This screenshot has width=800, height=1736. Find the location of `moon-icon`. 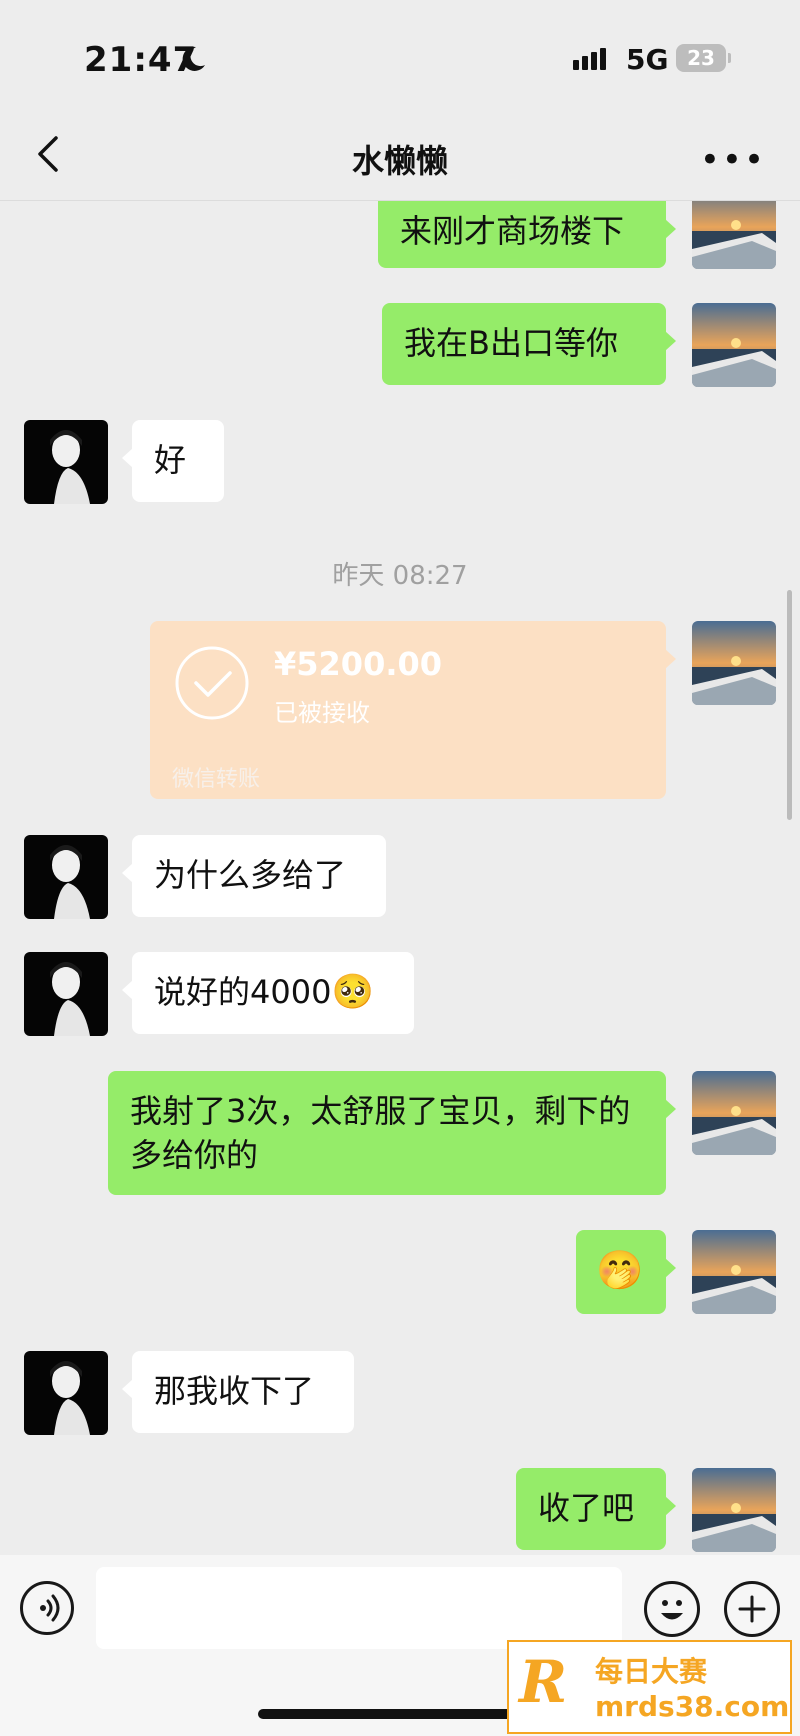

moon-icon is located at coordinates (193, 58).